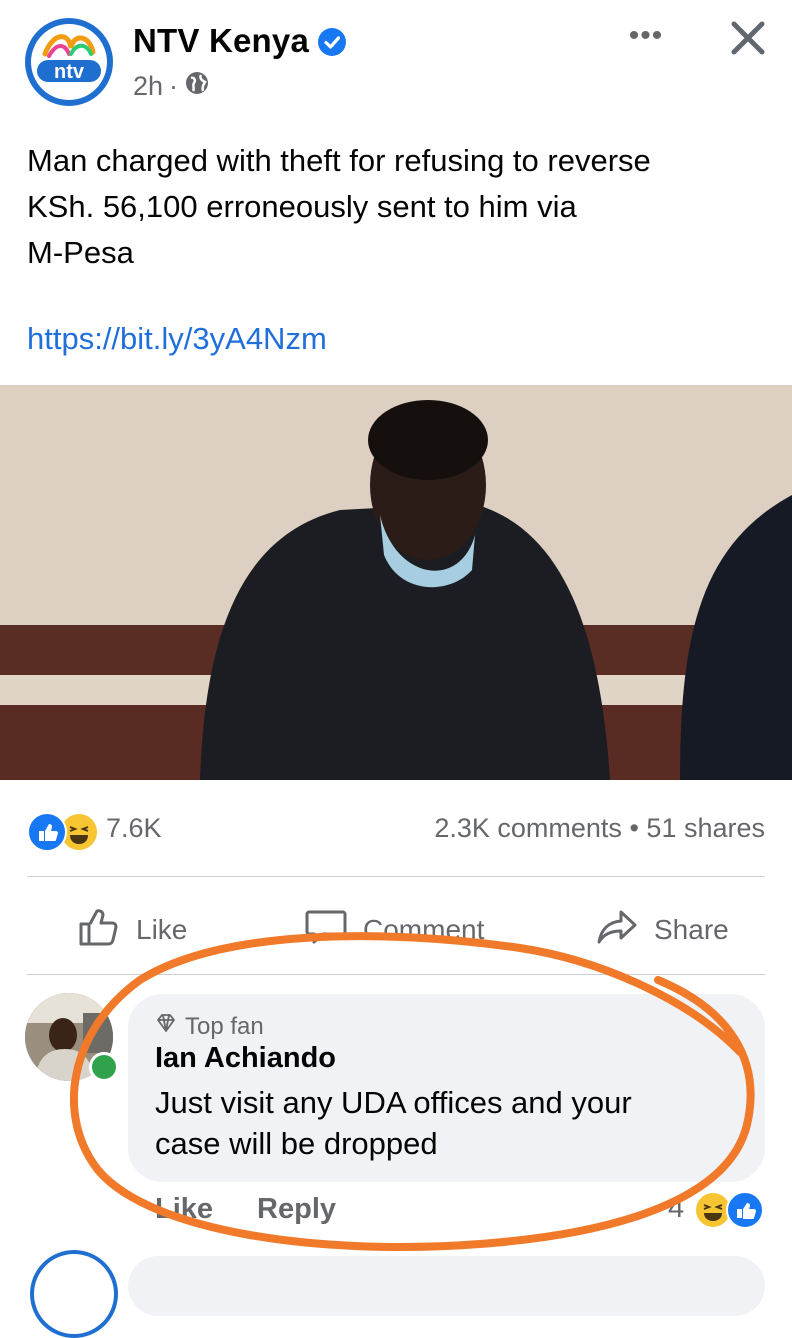 Image resolution: width=792 pixels, height=1338 pixels. What do you see at coordinates (646, 38) in the screenshot?
I see `more-options-button: •••` at bounding box center [646, 38].